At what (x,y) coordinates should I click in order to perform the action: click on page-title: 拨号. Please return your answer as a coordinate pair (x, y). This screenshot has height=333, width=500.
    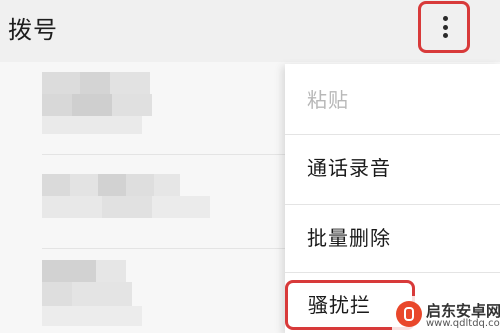
    Looking at the image, I should click on (33, 30).